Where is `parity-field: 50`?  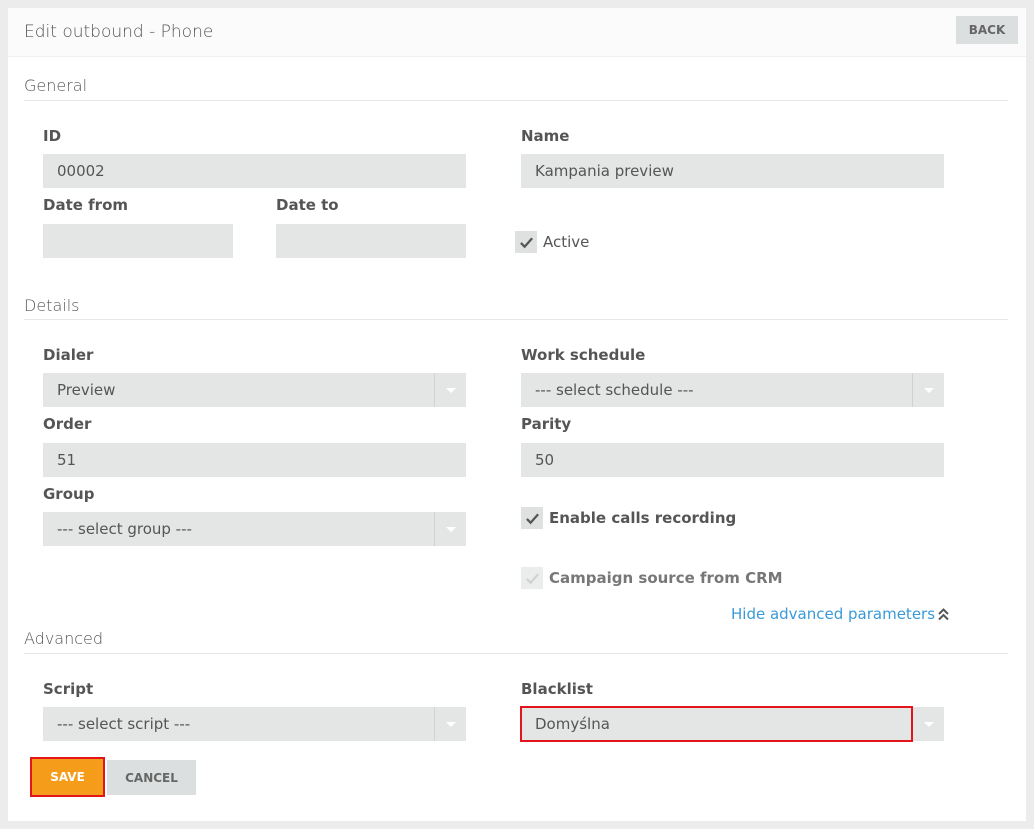 parity-field: 50 is located at coordinates (732, 460).